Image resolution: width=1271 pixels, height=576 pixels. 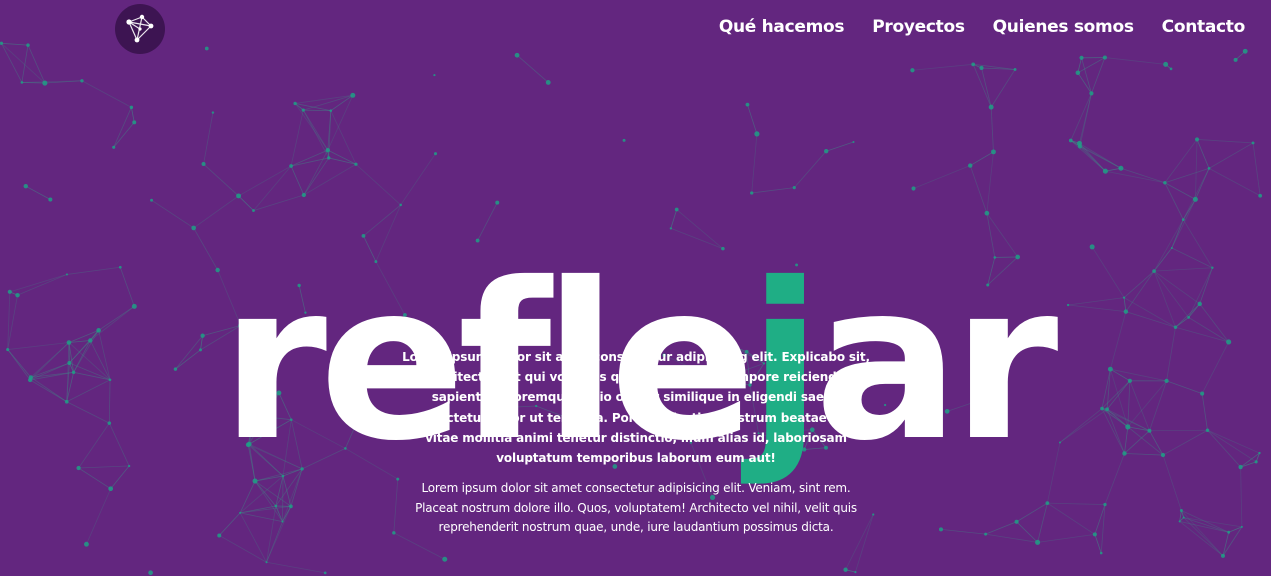 I want to click on nav-link-contacto: Contacto, so click(x=1204, y=27).